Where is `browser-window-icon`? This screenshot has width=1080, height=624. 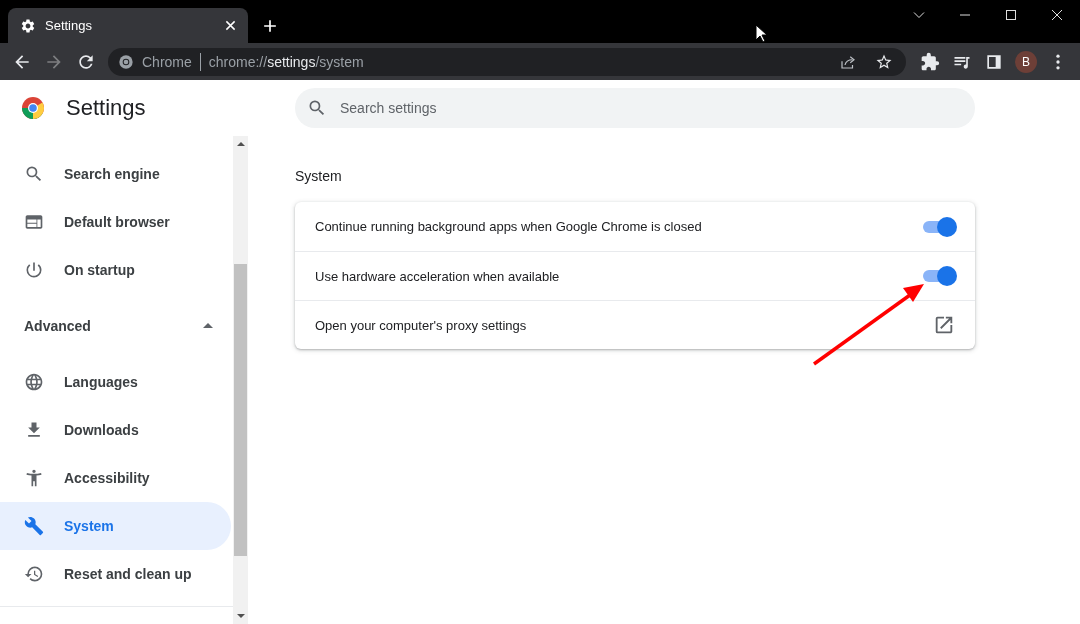 browser-window-icon is located at coordinates (34, 222).